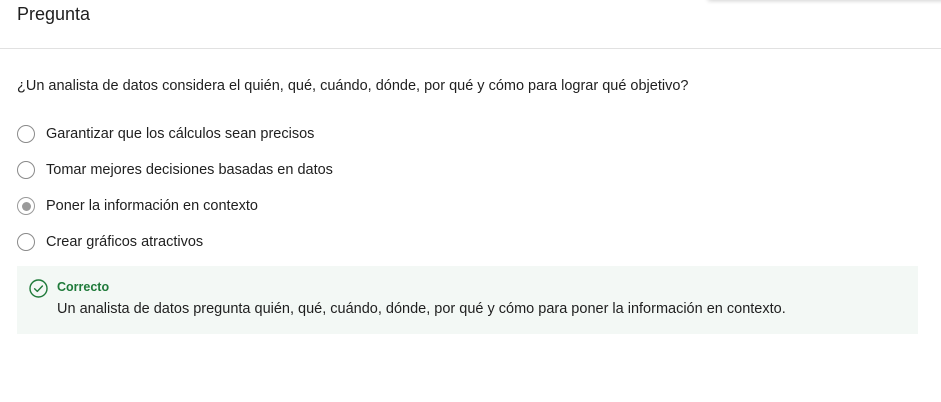  I want to click on option-4: Crear gráficos atractivos, so click(175, 250).